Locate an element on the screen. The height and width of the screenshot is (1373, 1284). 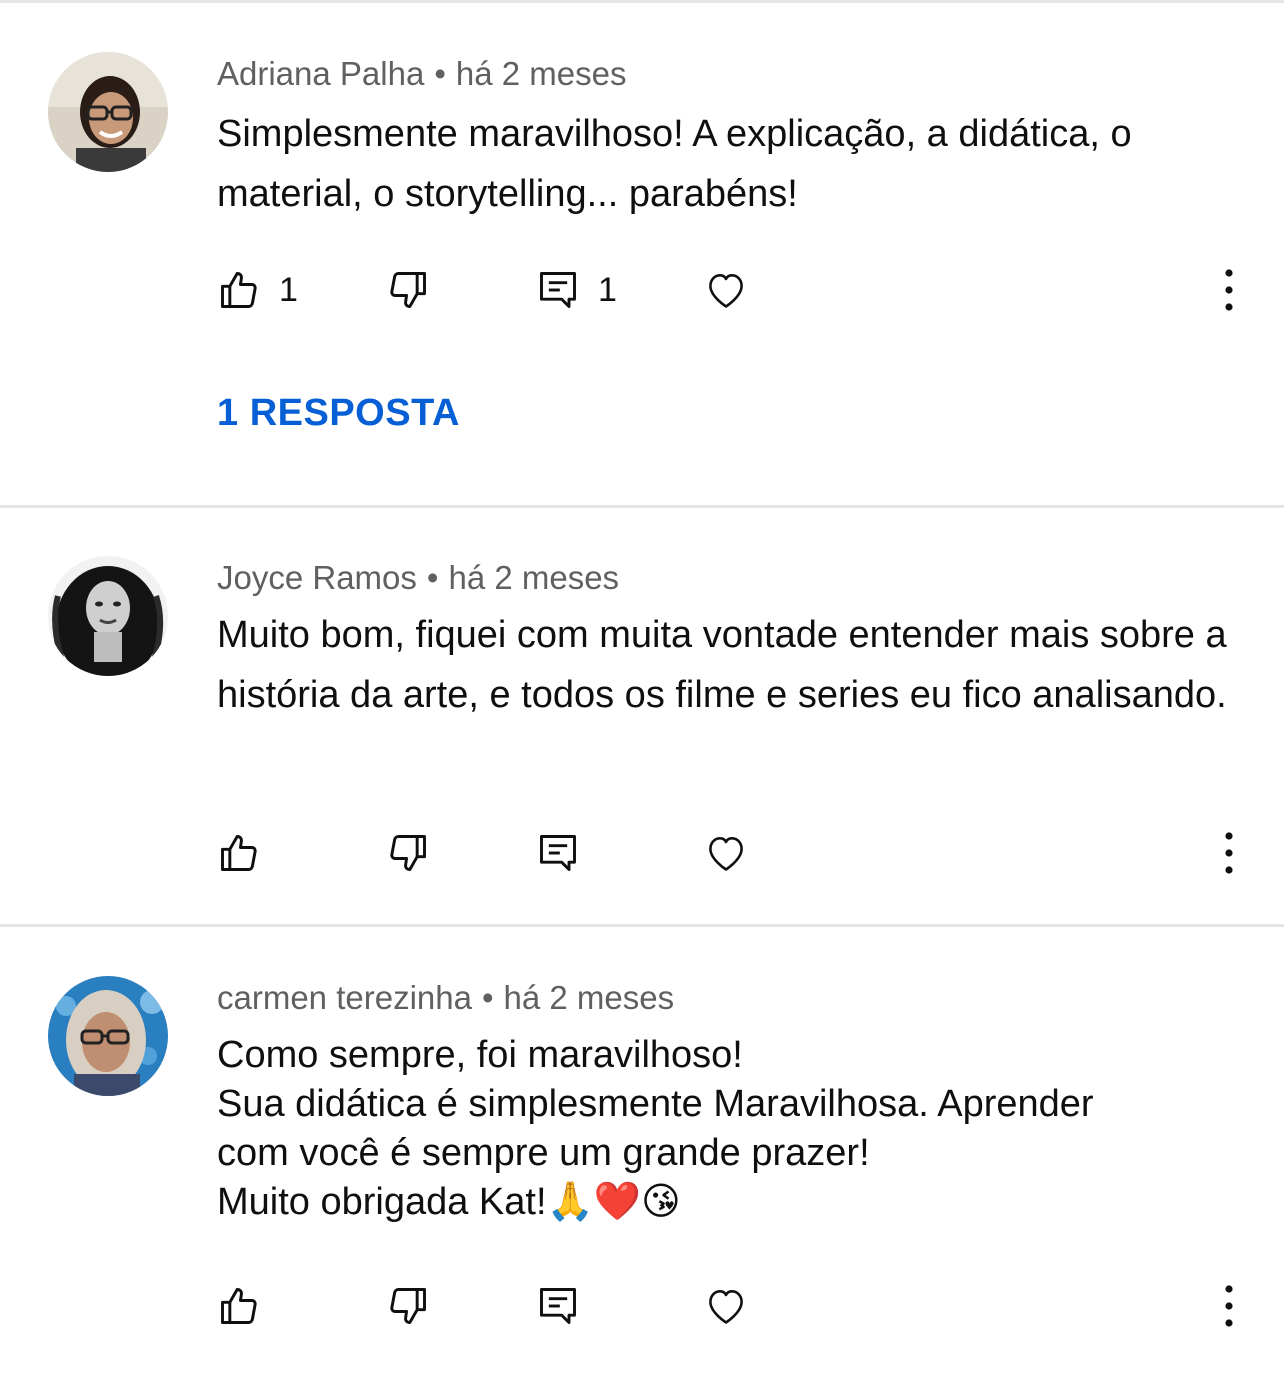
comment-actions: 1 1 is located at coordinates (642, 290).